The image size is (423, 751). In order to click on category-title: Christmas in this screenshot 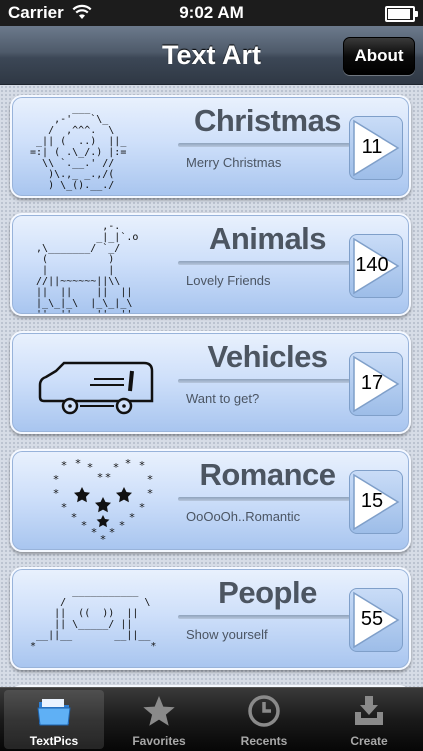, I will do `click(267, 120)`.